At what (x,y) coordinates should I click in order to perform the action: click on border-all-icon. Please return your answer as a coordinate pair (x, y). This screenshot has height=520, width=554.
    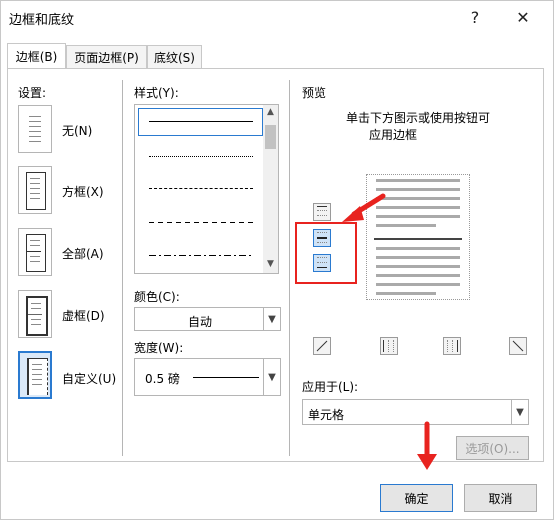
    Looking at the image, I should click on (35, 252).